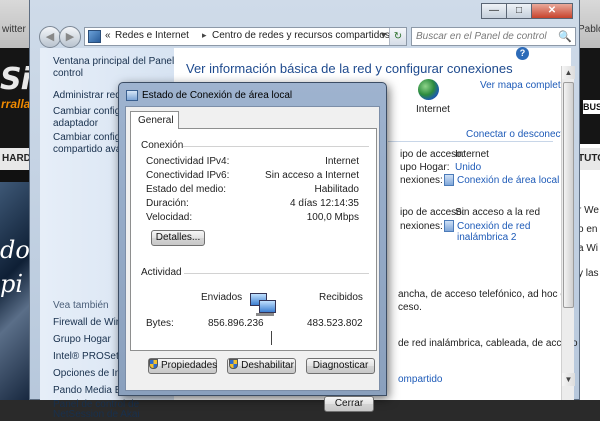 This screenshot has width=600, height=421. Describe the element at coordinates (189, 365) in the screenshot. I see `properties-button-label: Propiedades` at that location.